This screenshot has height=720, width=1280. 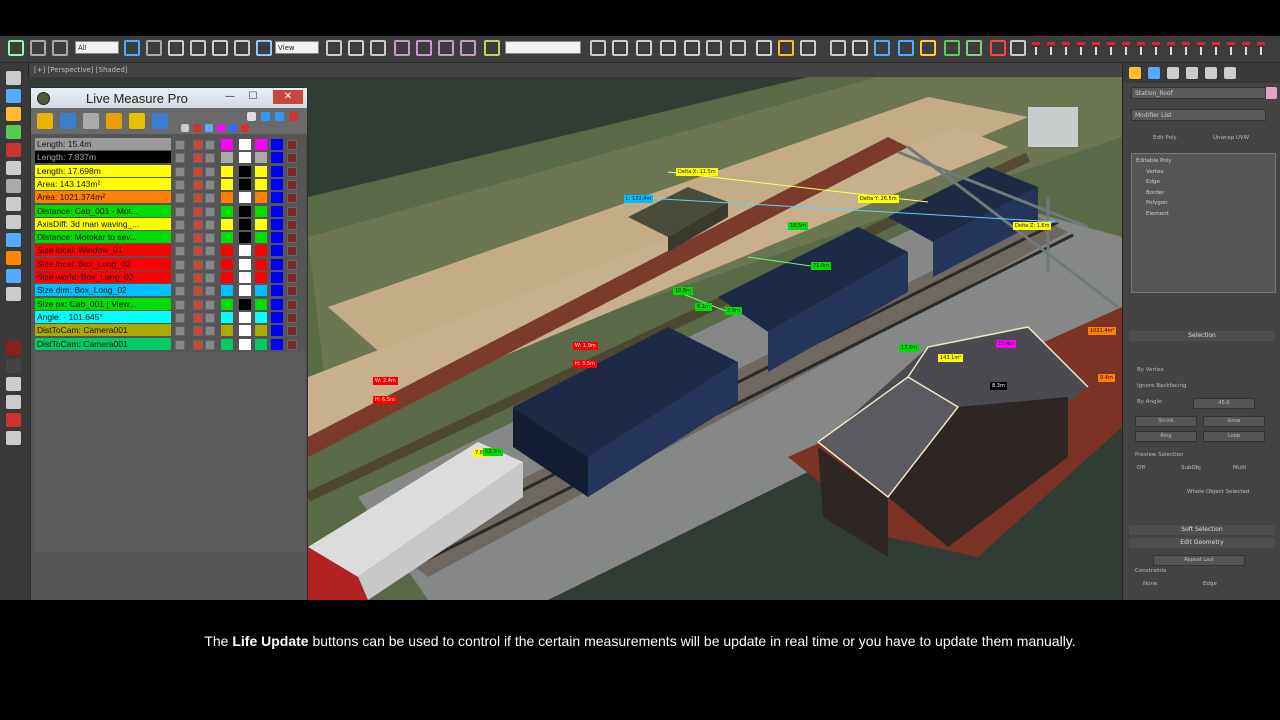 I want to click on by-angle-spinner: 45.0, so click(x=1224, y=403).